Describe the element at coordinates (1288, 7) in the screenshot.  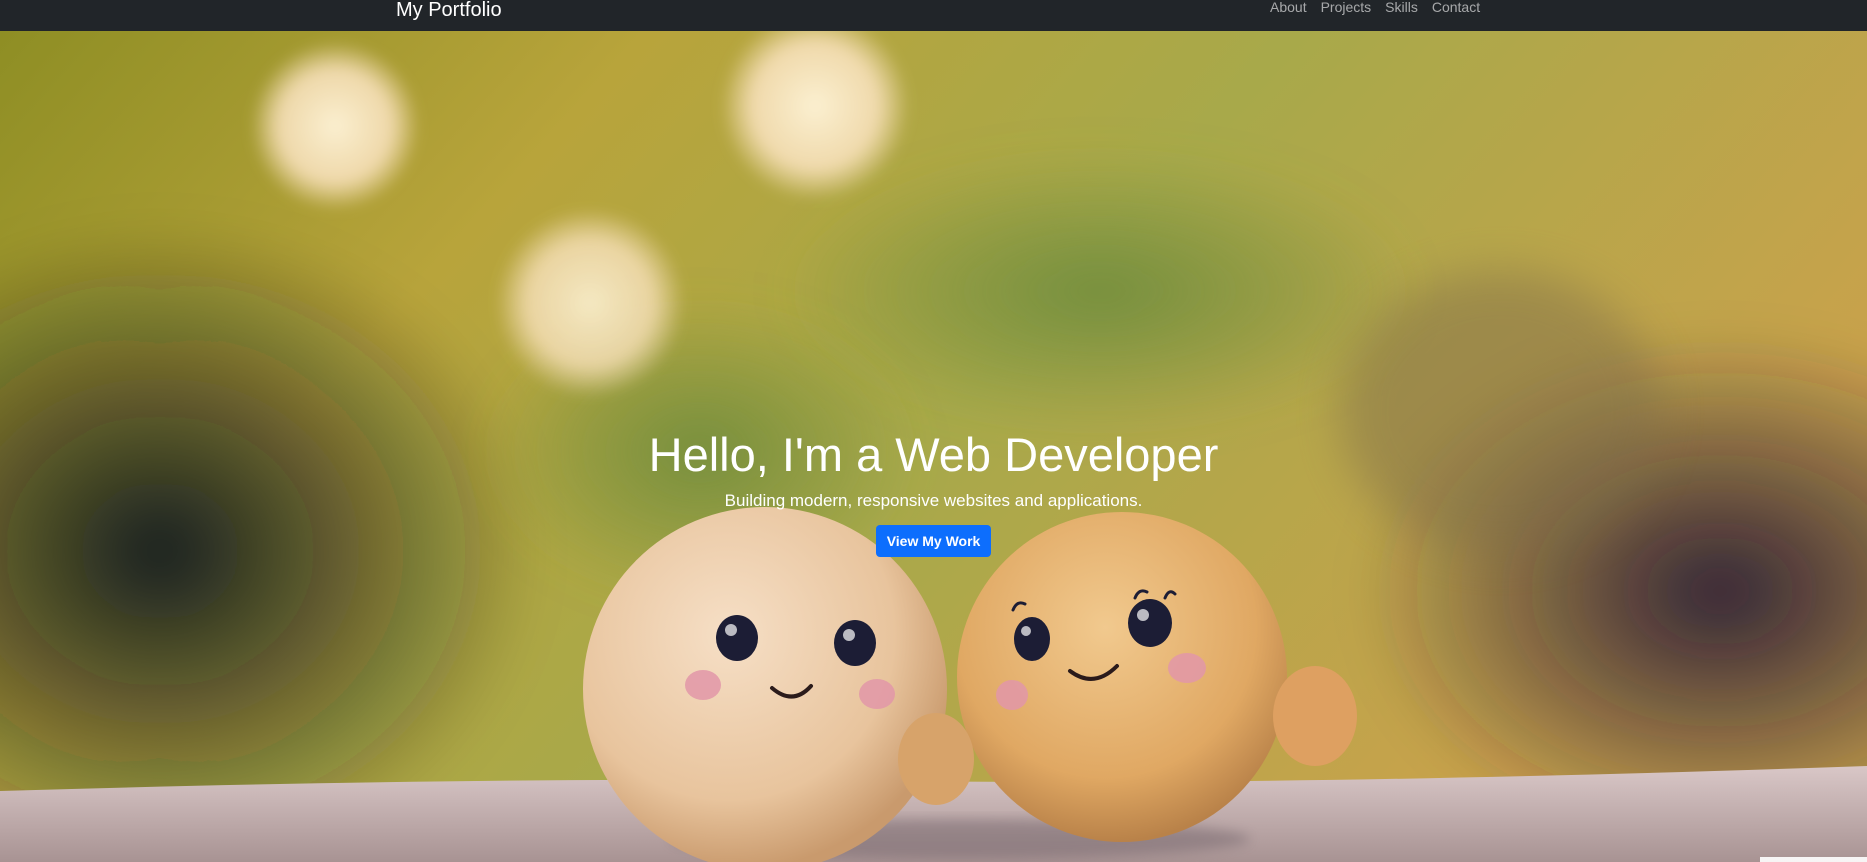
I see `nav-link-about: About` at that location.